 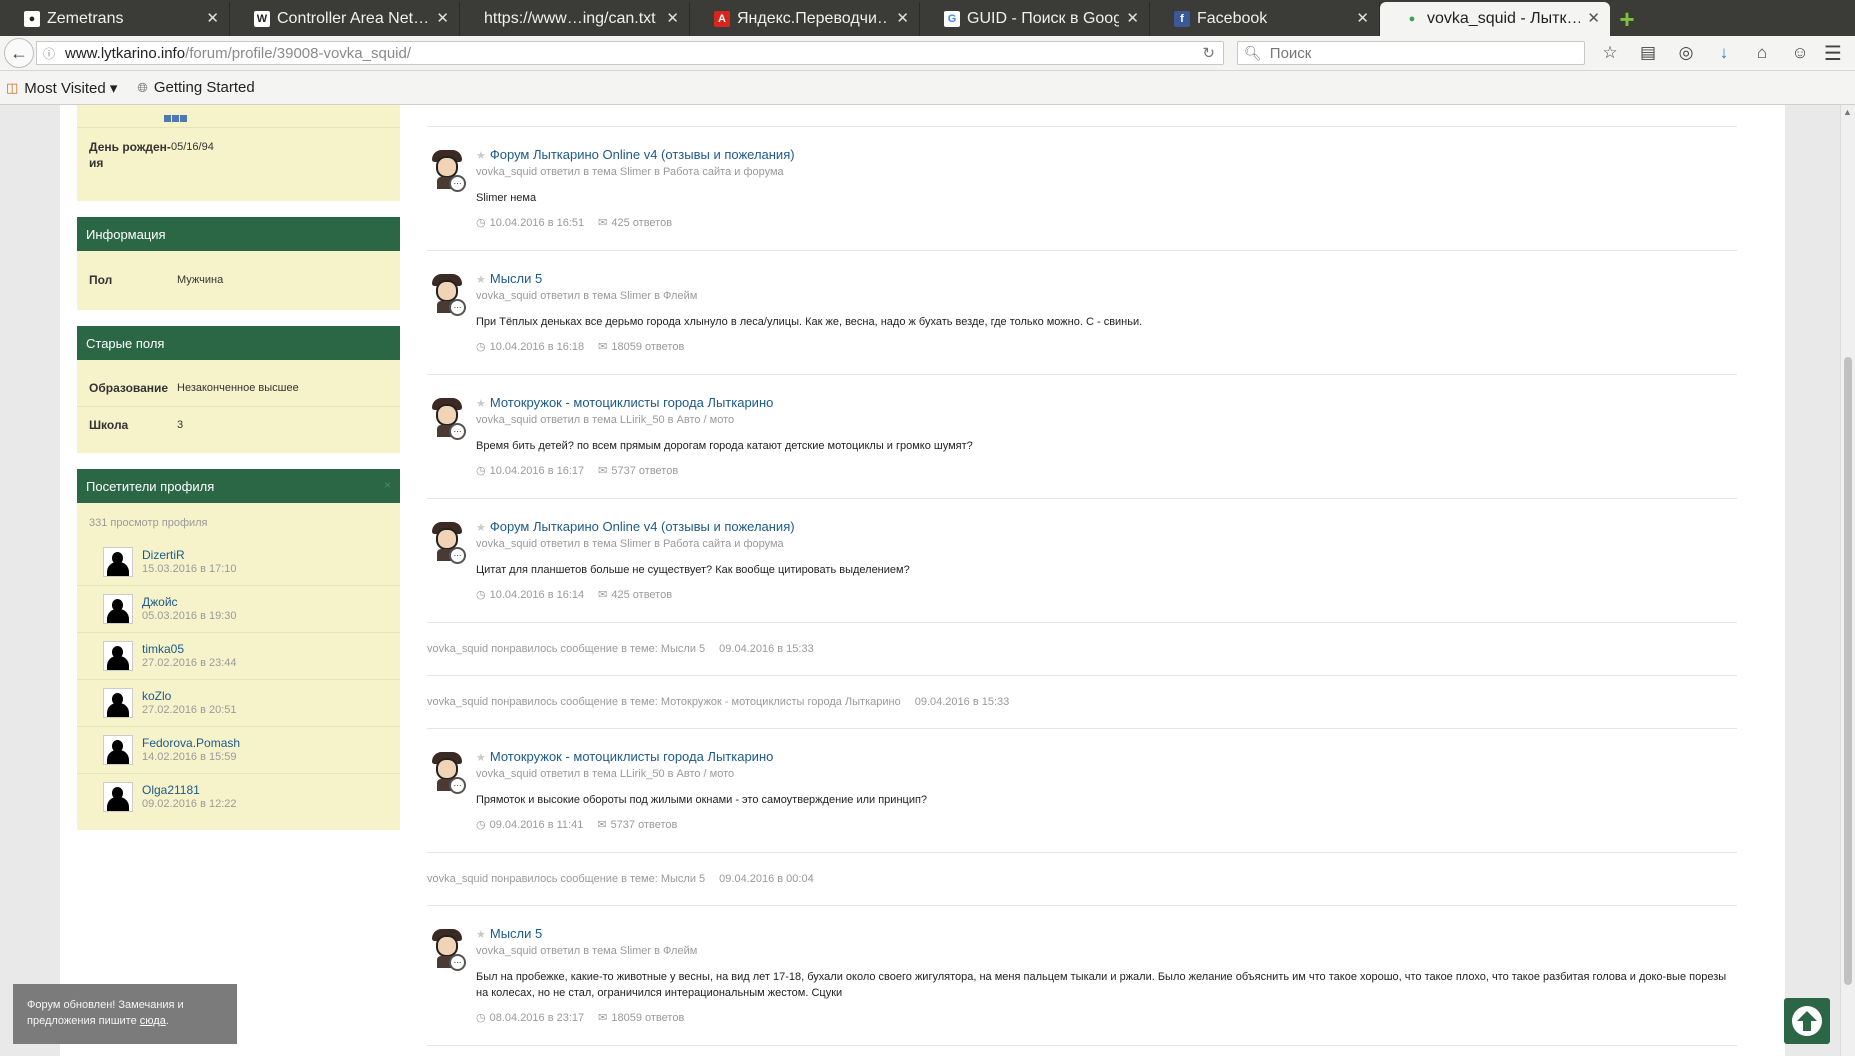 What do you see at coordinates (238, 609) in the screenshot?
I see `visitor-item: Джойс 05.03.2016 в 19:30` at bounding box center [238, 609].